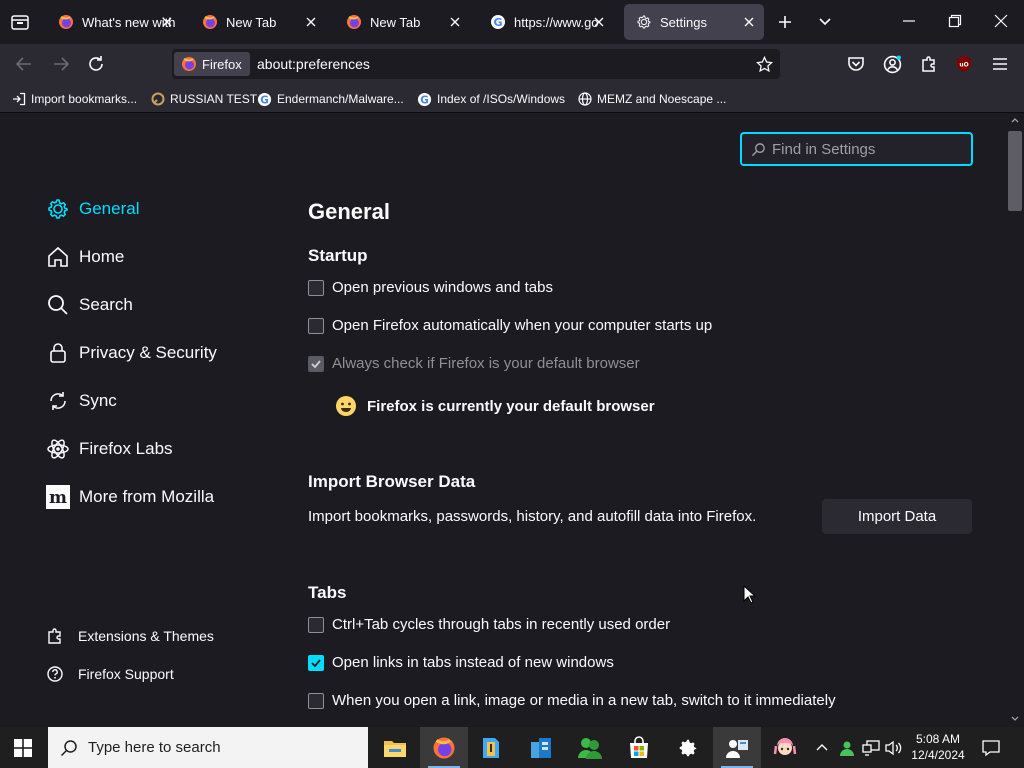 The image size is (1024, 768). Describe the element at coordinates (694, 22) in the screenshot. I see `tab-settings: Settings` at that location.